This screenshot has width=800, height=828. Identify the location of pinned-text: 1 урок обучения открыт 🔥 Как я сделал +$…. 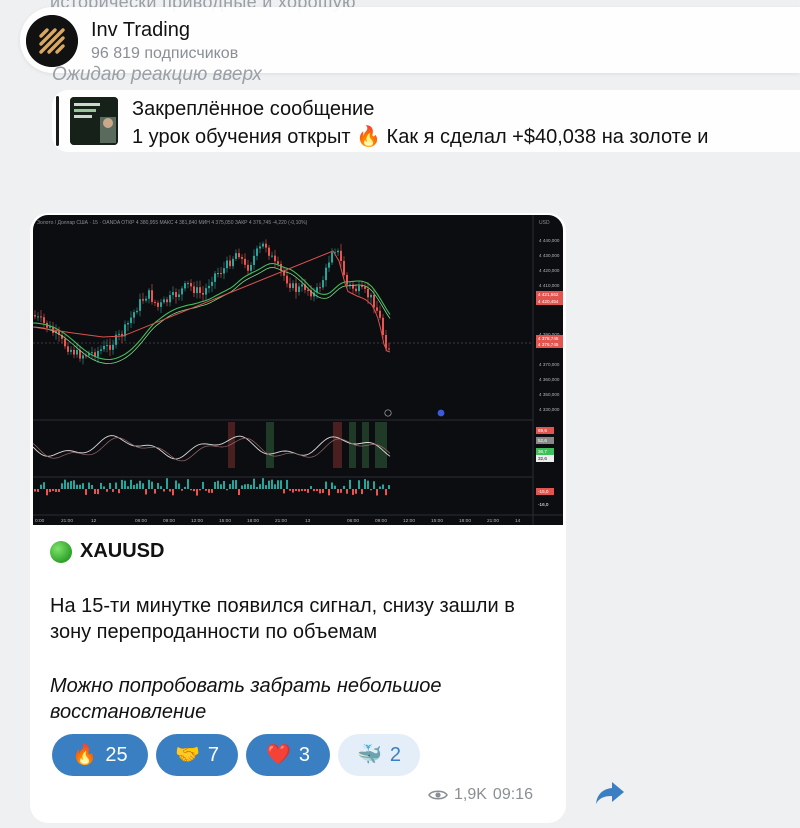
(420, 137).